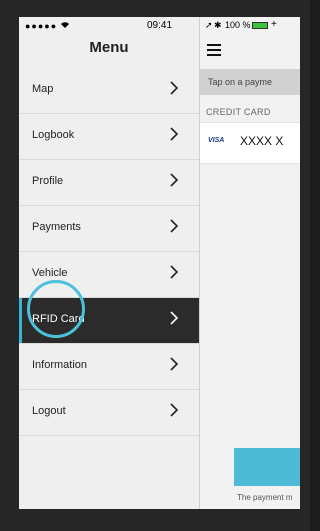  What do you see at coordinates (53, 135) in the screenshot?
I see `menu-item-label: Logbook` at bounding box center [53, 135].